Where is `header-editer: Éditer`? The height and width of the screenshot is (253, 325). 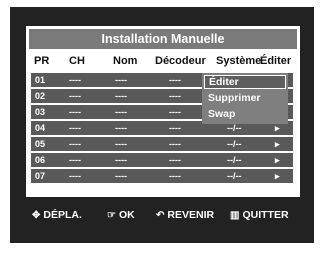
header-editer: Éditer is located at coordinates (276, 61).